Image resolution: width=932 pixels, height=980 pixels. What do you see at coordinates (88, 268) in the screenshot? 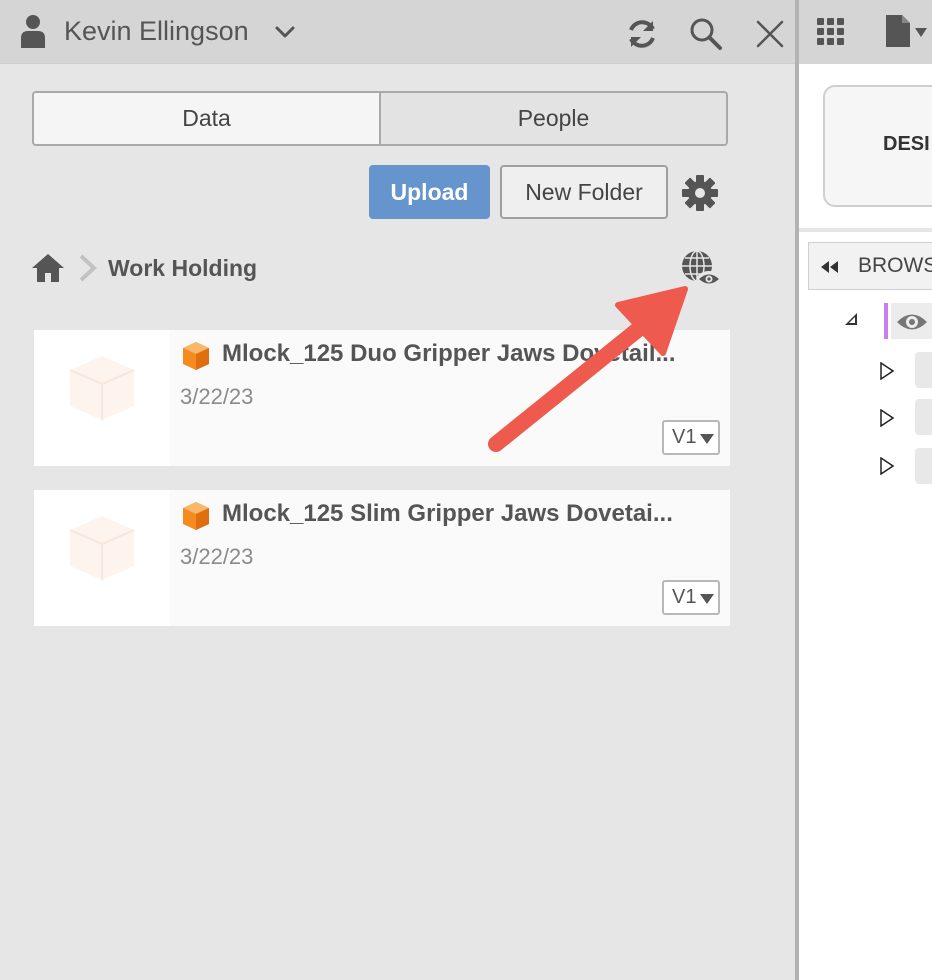
I see `chevron-right-icon` at bounding box center [88, 268].